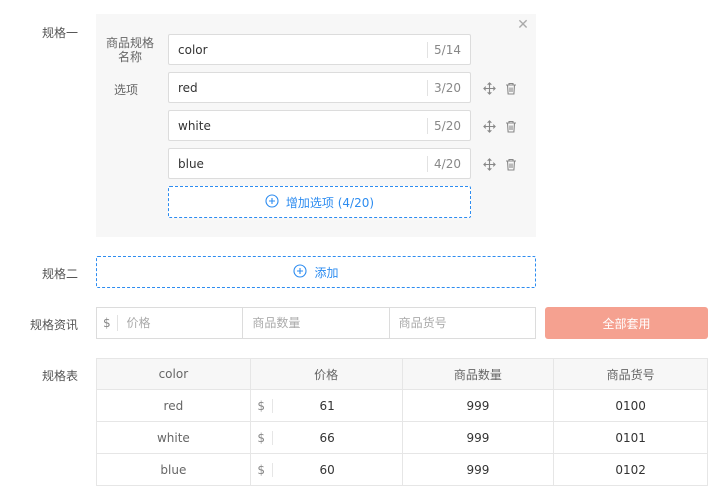 The width and height of the screenshot is (723, 500). Describe the element at coordinates (448, 87) in the screenshot. I see `option-count: 3/20` at that location.